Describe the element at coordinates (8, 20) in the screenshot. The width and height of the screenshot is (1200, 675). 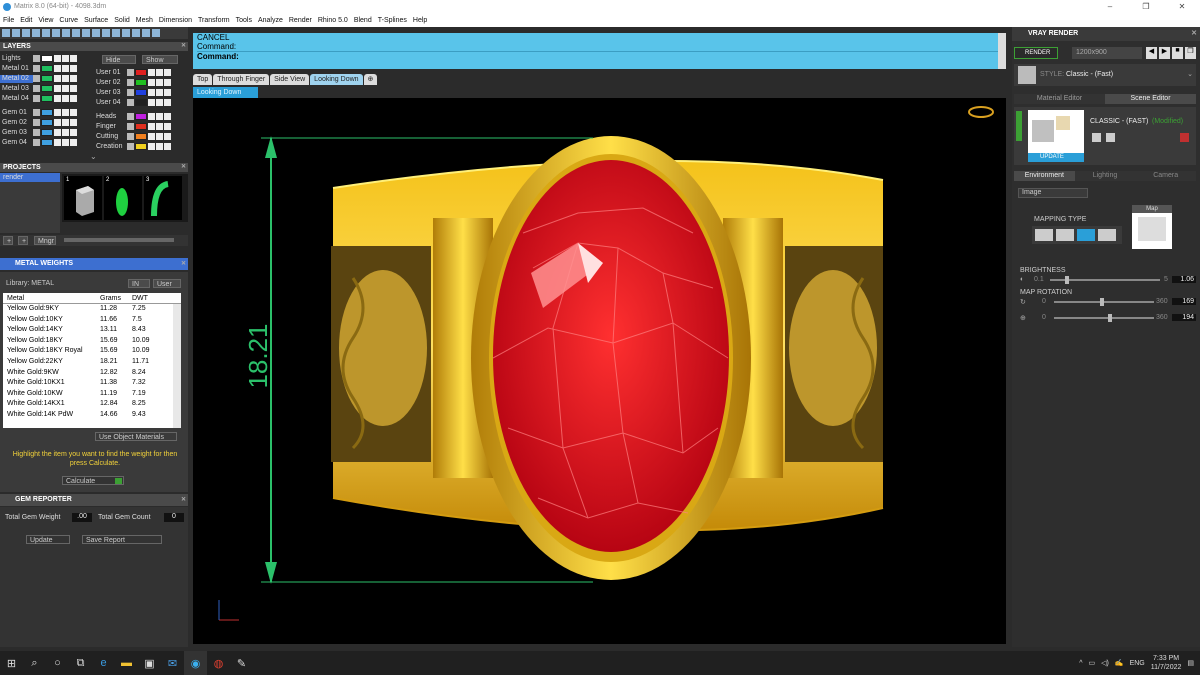
I see `menu-file: File` at that location.